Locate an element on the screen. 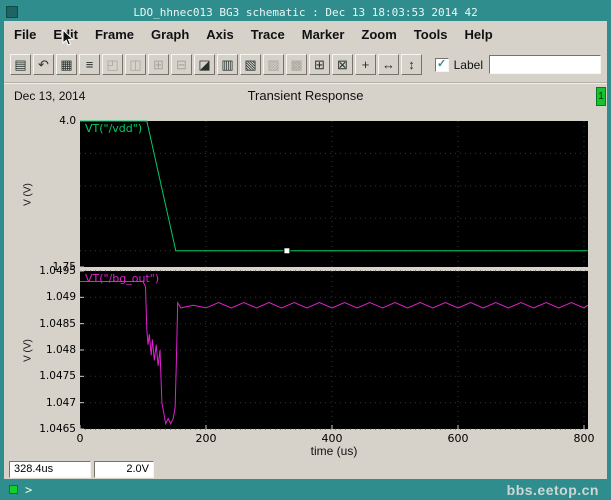  window-number-badge: 1 is located at coordinates (601, 96).